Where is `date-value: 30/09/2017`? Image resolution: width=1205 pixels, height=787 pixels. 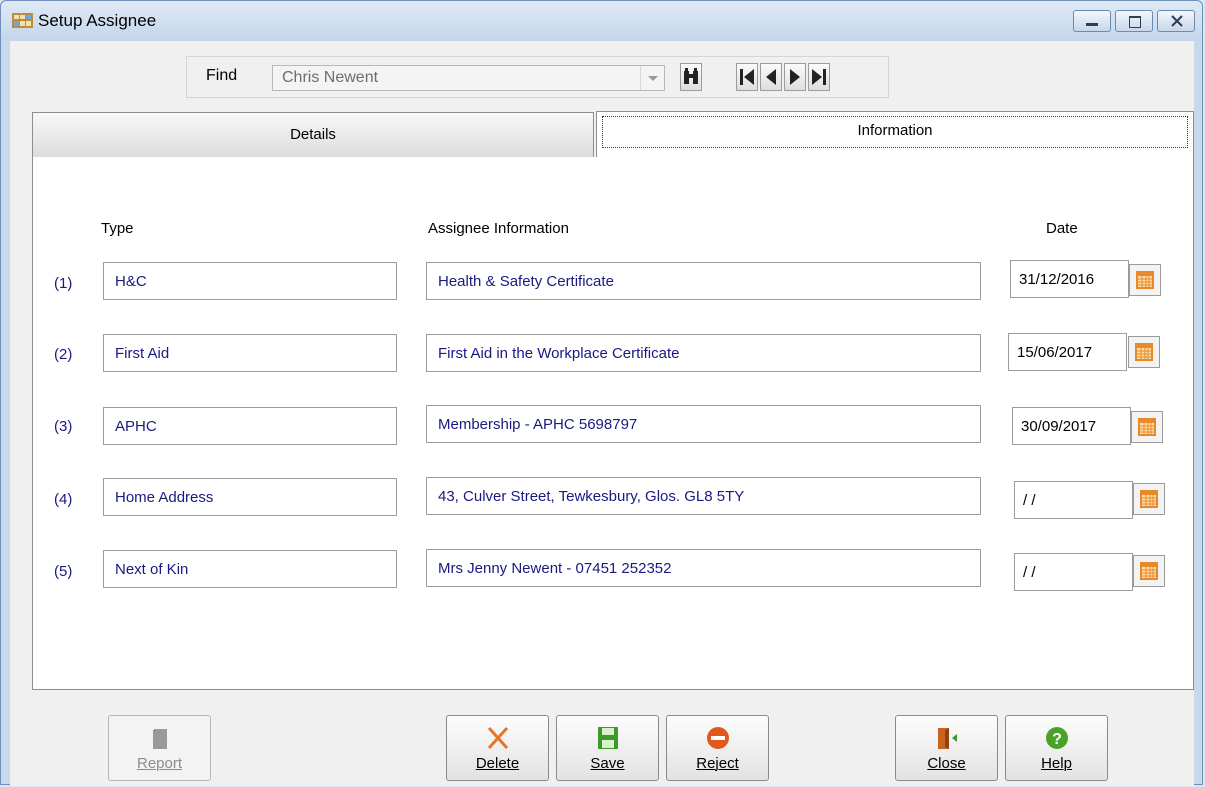
date-value: 30/09/2017 is located at coordinates (1059, 426).